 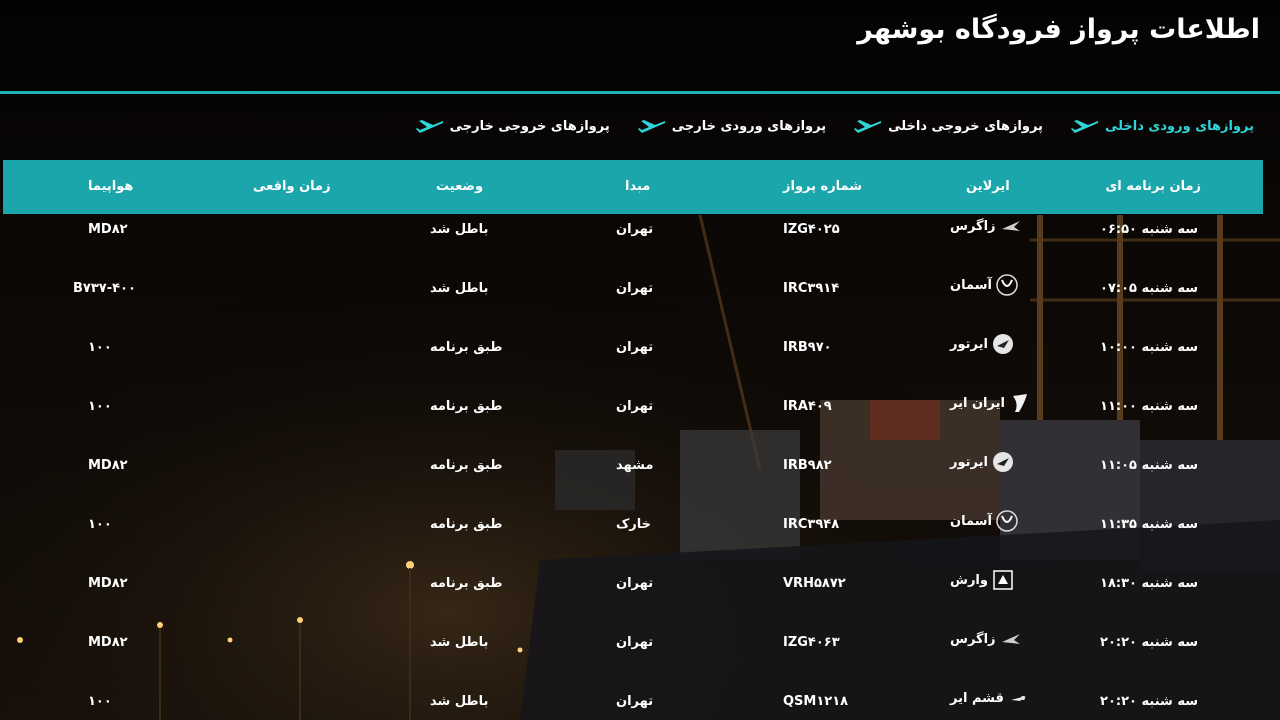 What do you see at coordinates (1162, 126) in the screenshot?
I see `tab-domestic-arrivals: پروازهای ورودی داخلی` at bounding box center [1162, 126].